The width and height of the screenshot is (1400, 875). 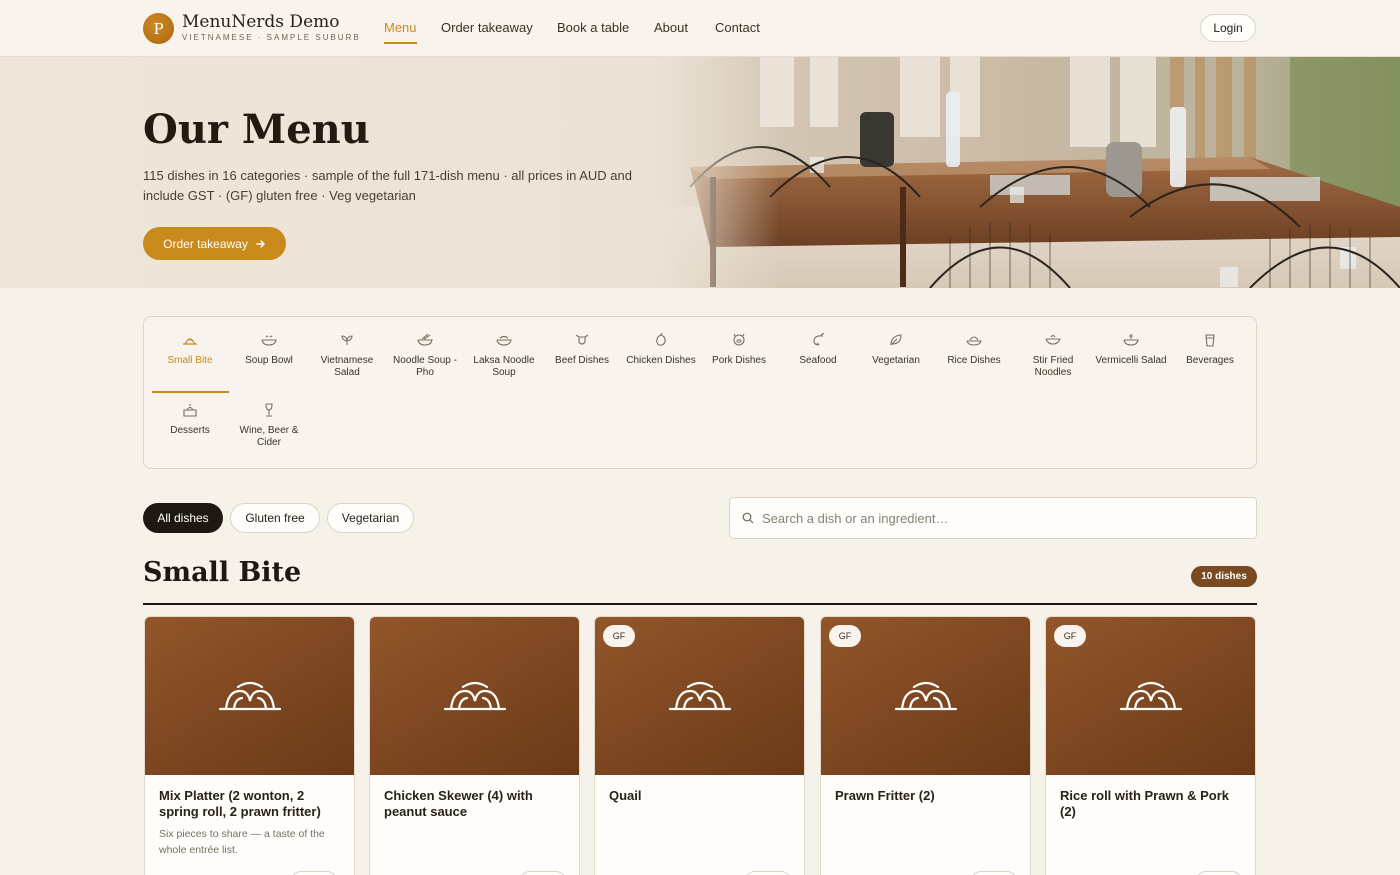 I want to click on category-beef-dishes: Beef Dishes, so click(x=582, y=350).